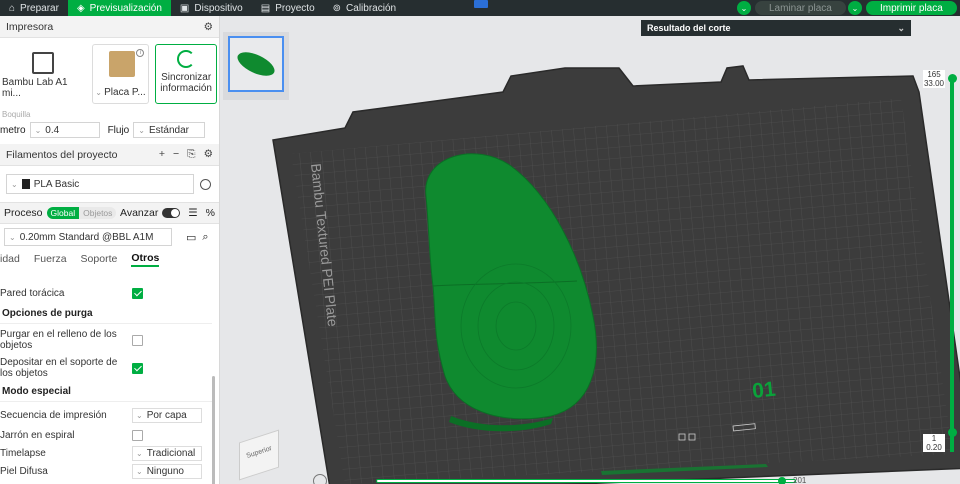  I want to click on global-objects-switch: Global Objetos, so click(81, 213).